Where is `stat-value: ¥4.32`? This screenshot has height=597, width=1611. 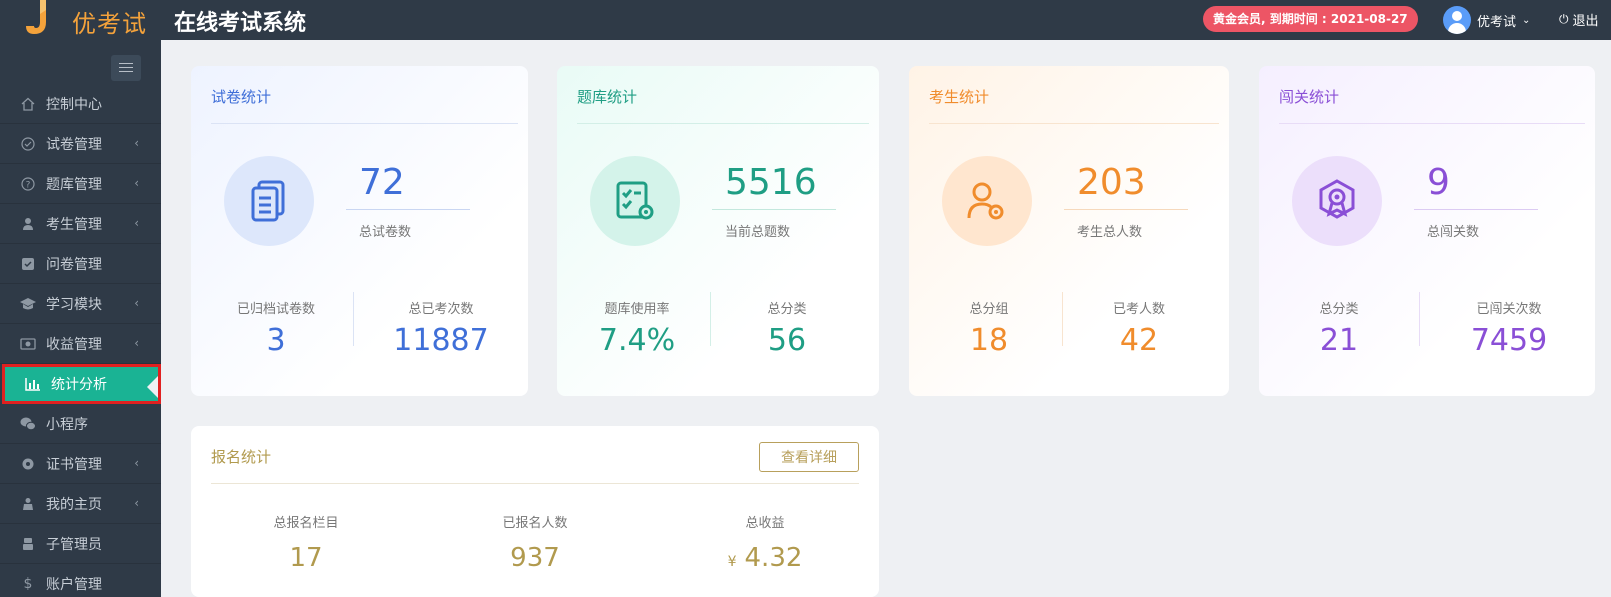 stat-value: ¥4.32 is located at coordinates (765, 558).